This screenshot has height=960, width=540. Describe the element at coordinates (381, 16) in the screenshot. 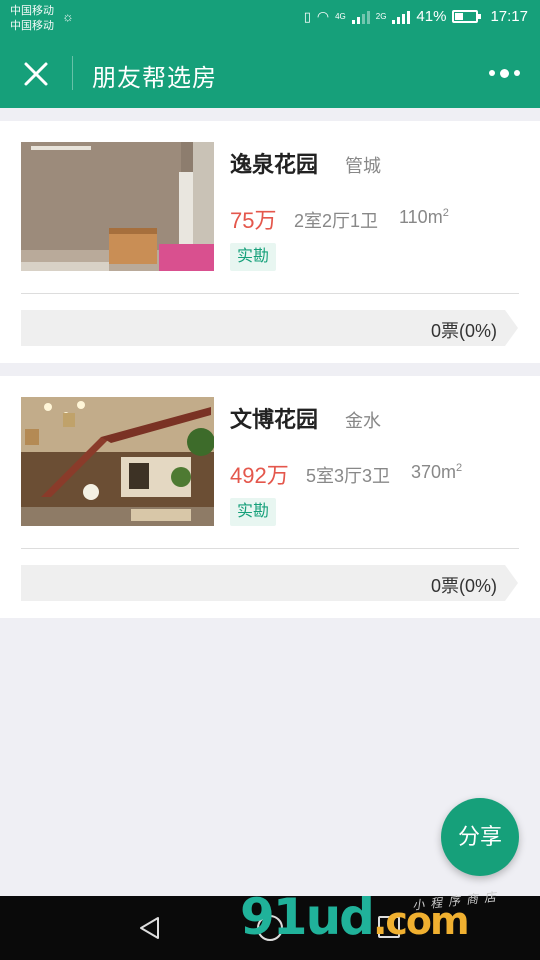

I see `network-type-2: 2G` at that location.